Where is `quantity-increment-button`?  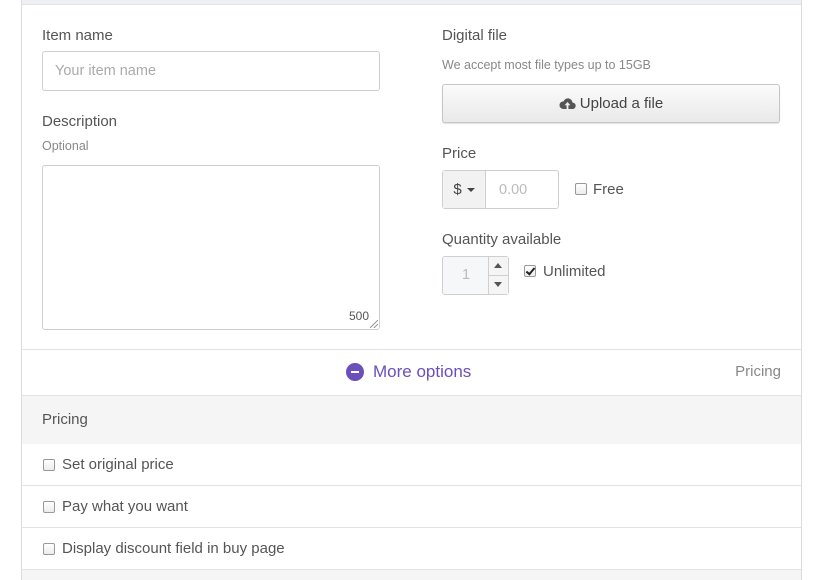
quantity-increment-button is located at coordinates (498, 266).